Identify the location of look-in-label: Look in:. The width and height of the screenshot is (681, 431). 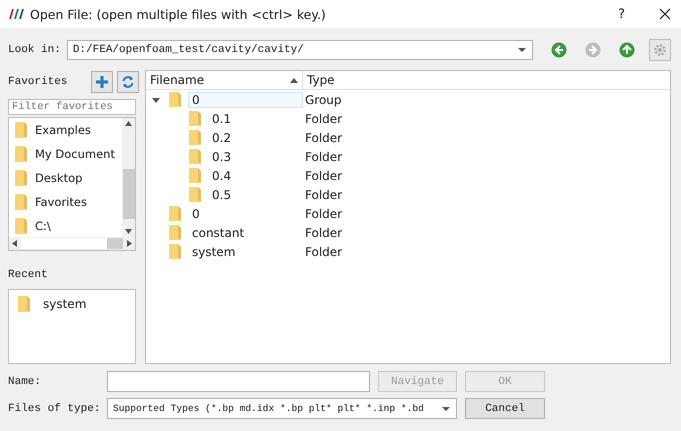
(34, 50).